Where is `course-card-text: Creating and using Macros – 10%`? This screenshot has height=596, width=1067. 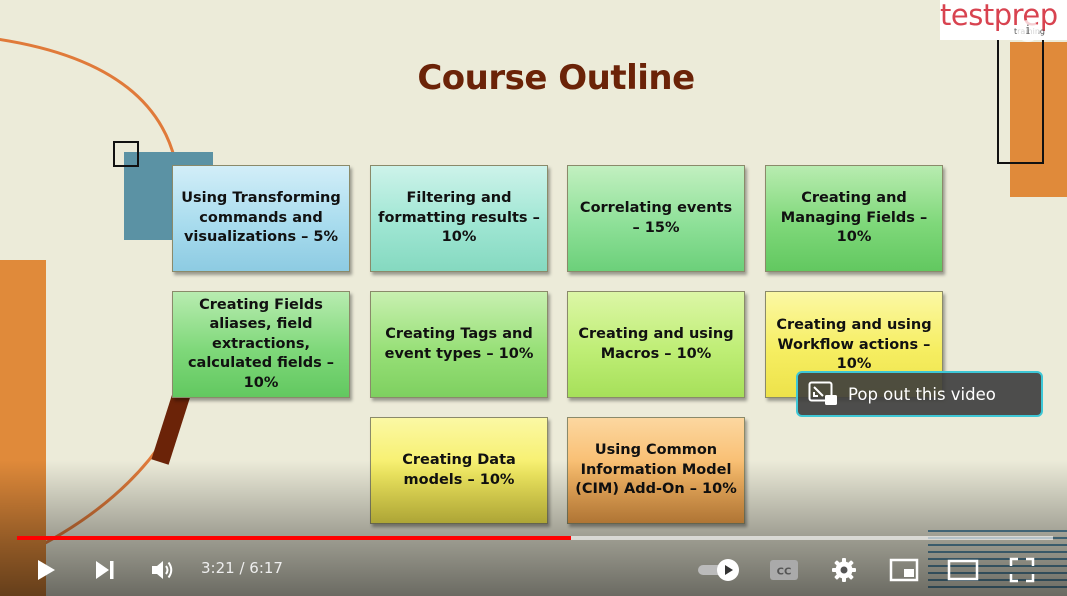 course-card-text: Creating and using Macros – 10% is located at coordinates (656, 344).